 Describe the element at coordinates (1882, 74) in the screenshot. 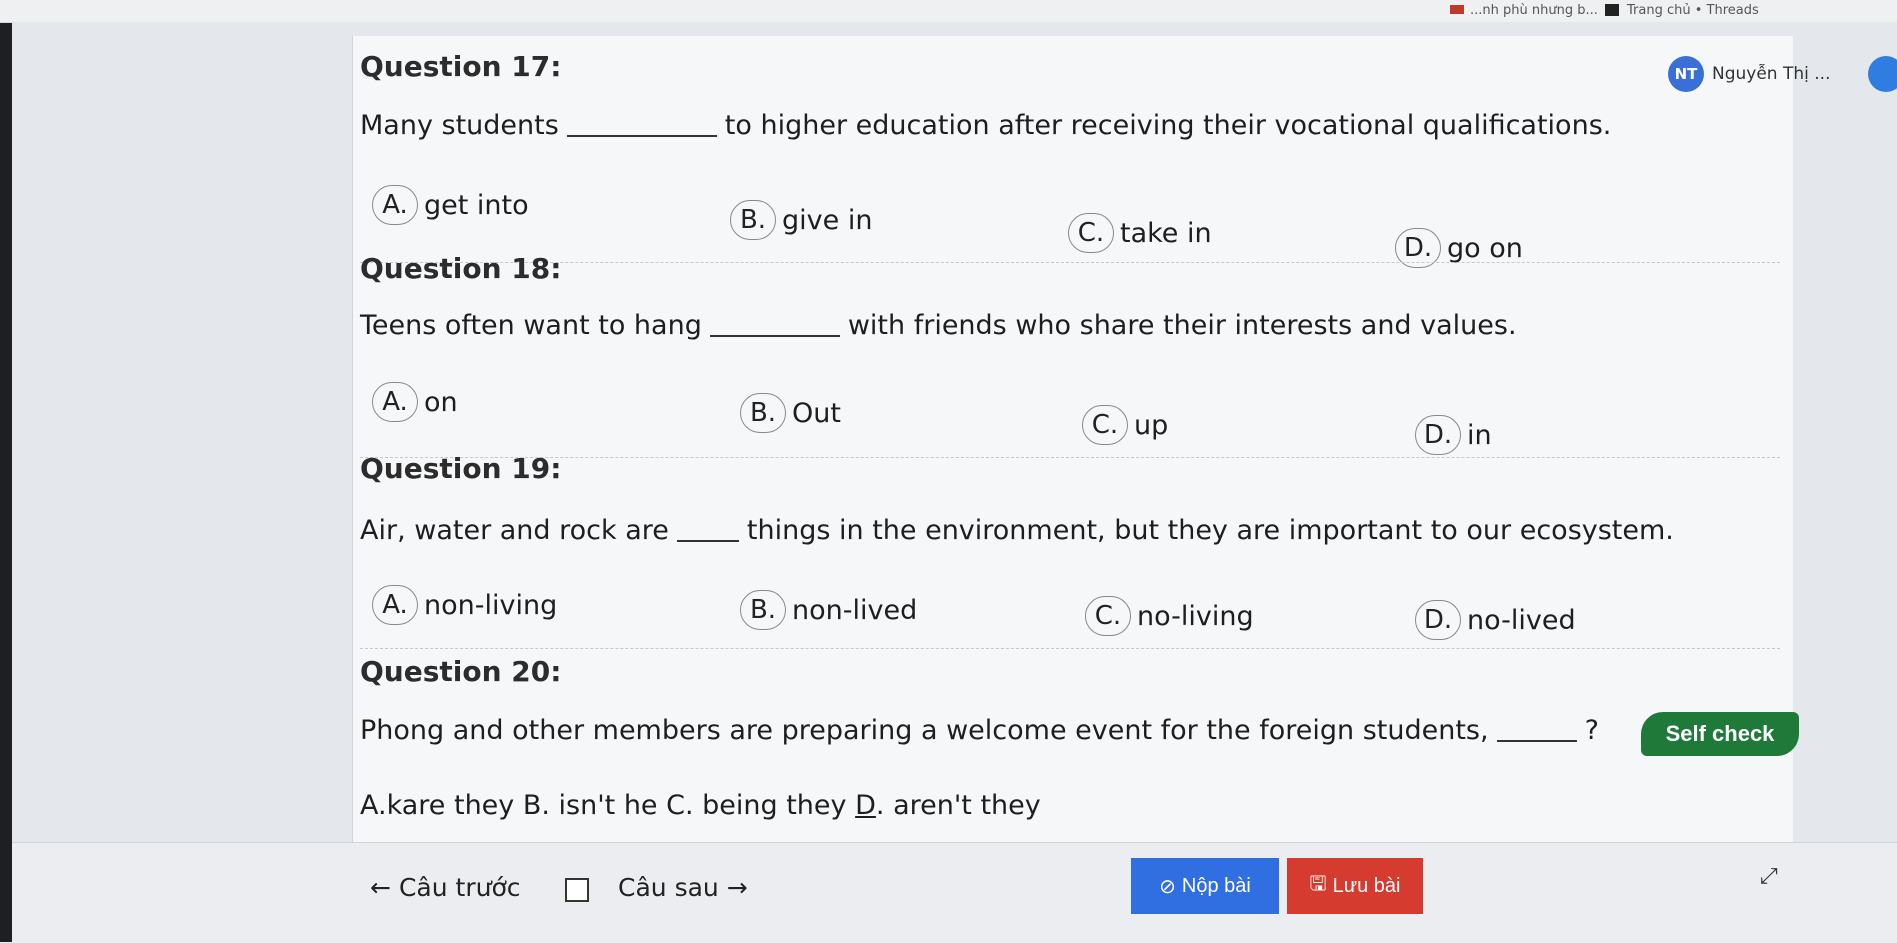

I see `notification-icon` at that location.